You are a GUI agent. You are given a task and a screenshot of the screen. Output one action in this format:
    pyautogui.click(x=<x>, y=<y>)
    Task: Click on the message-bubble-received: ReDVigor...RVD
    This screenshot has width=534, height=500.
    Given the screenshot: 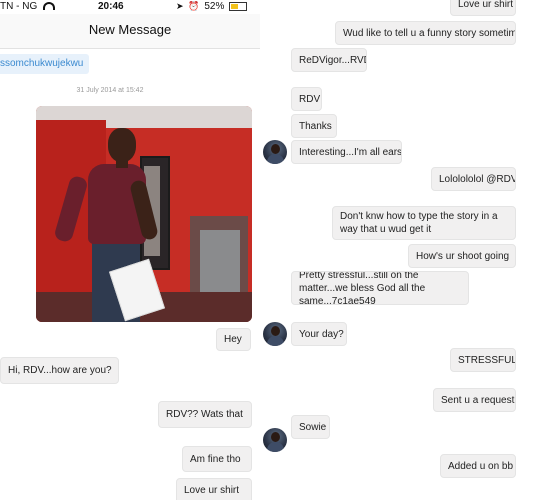 What is the action you would take?
    pyautogui.click(x=329, y=60)
    